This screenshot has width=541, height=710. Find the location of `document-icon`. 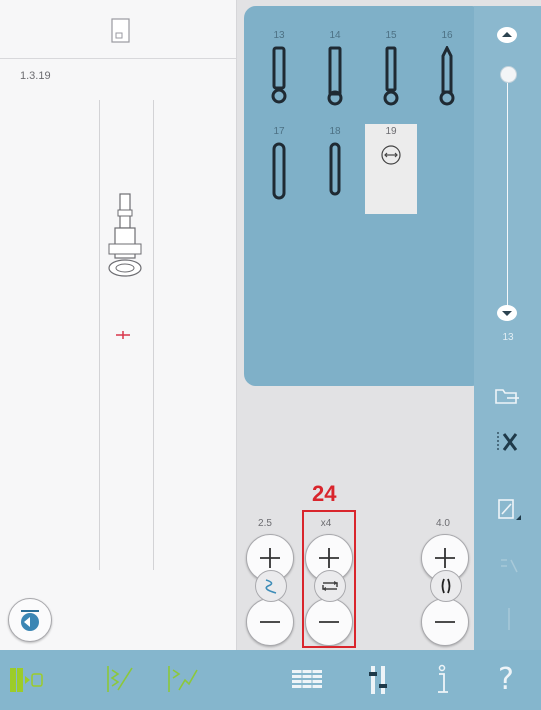

document-icon is located at coordinates (121, 31).